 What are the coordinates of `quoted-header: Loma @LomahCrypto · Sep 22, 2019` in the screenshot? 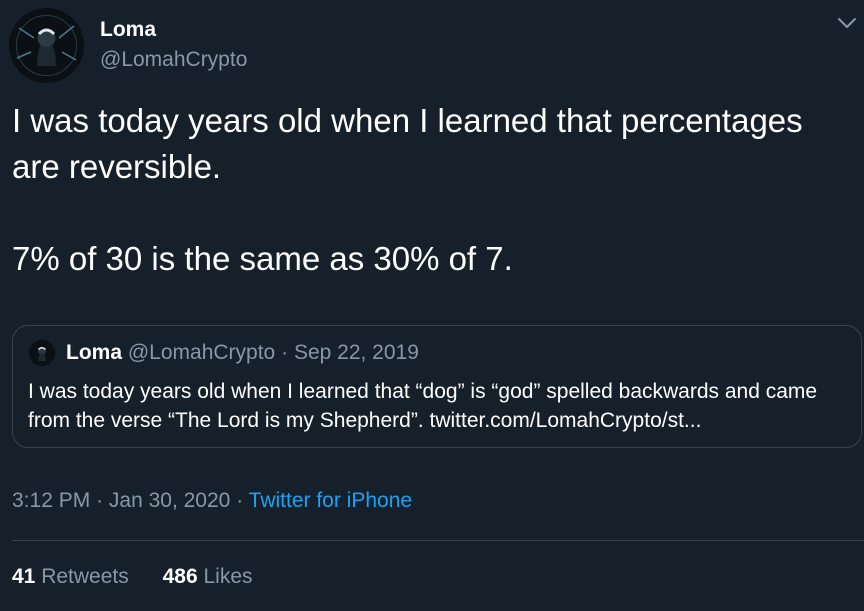 It's located at (242, 353).